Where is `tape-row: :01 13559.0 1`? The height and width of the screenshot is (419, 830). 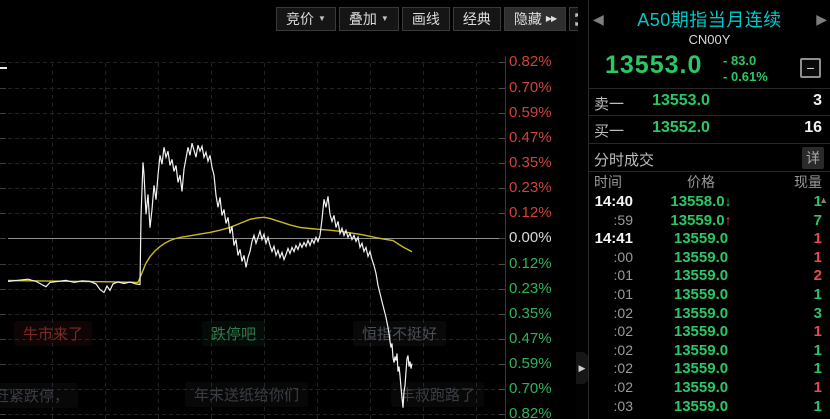
tape-row: :01 13559.0 1 is located at coordinates (709, 294).